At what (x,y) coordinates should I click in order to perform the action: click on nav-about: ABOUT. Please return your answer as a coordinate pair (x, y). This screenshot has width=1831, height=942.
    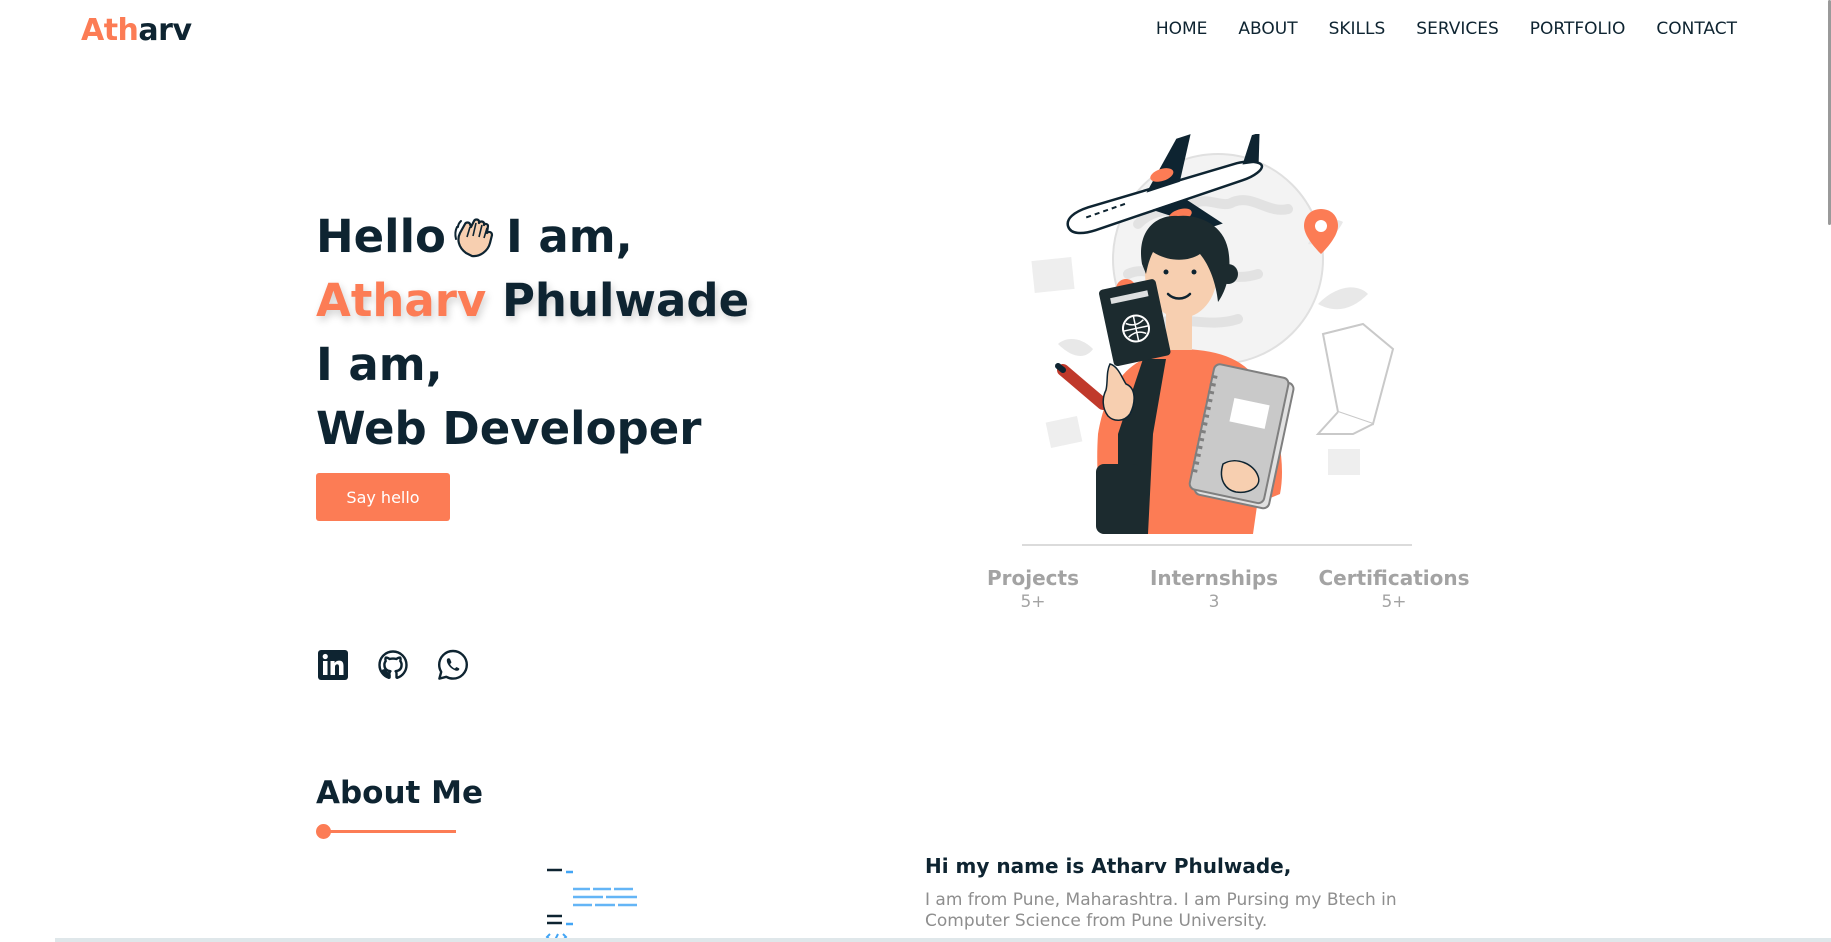
    Looking at the image, I should click on (1267, 29).